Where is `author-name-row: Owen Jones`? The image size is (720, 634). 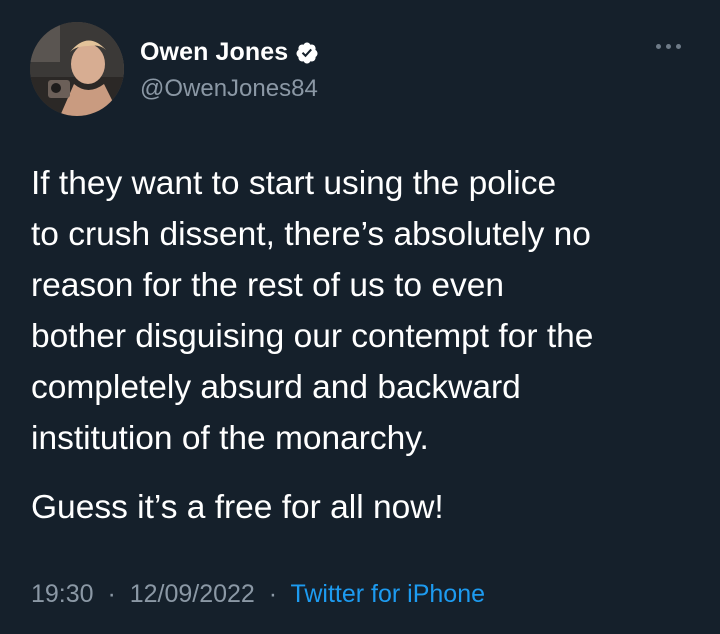
author-name-row: Owen Jones is located at coordinates (229, 52).